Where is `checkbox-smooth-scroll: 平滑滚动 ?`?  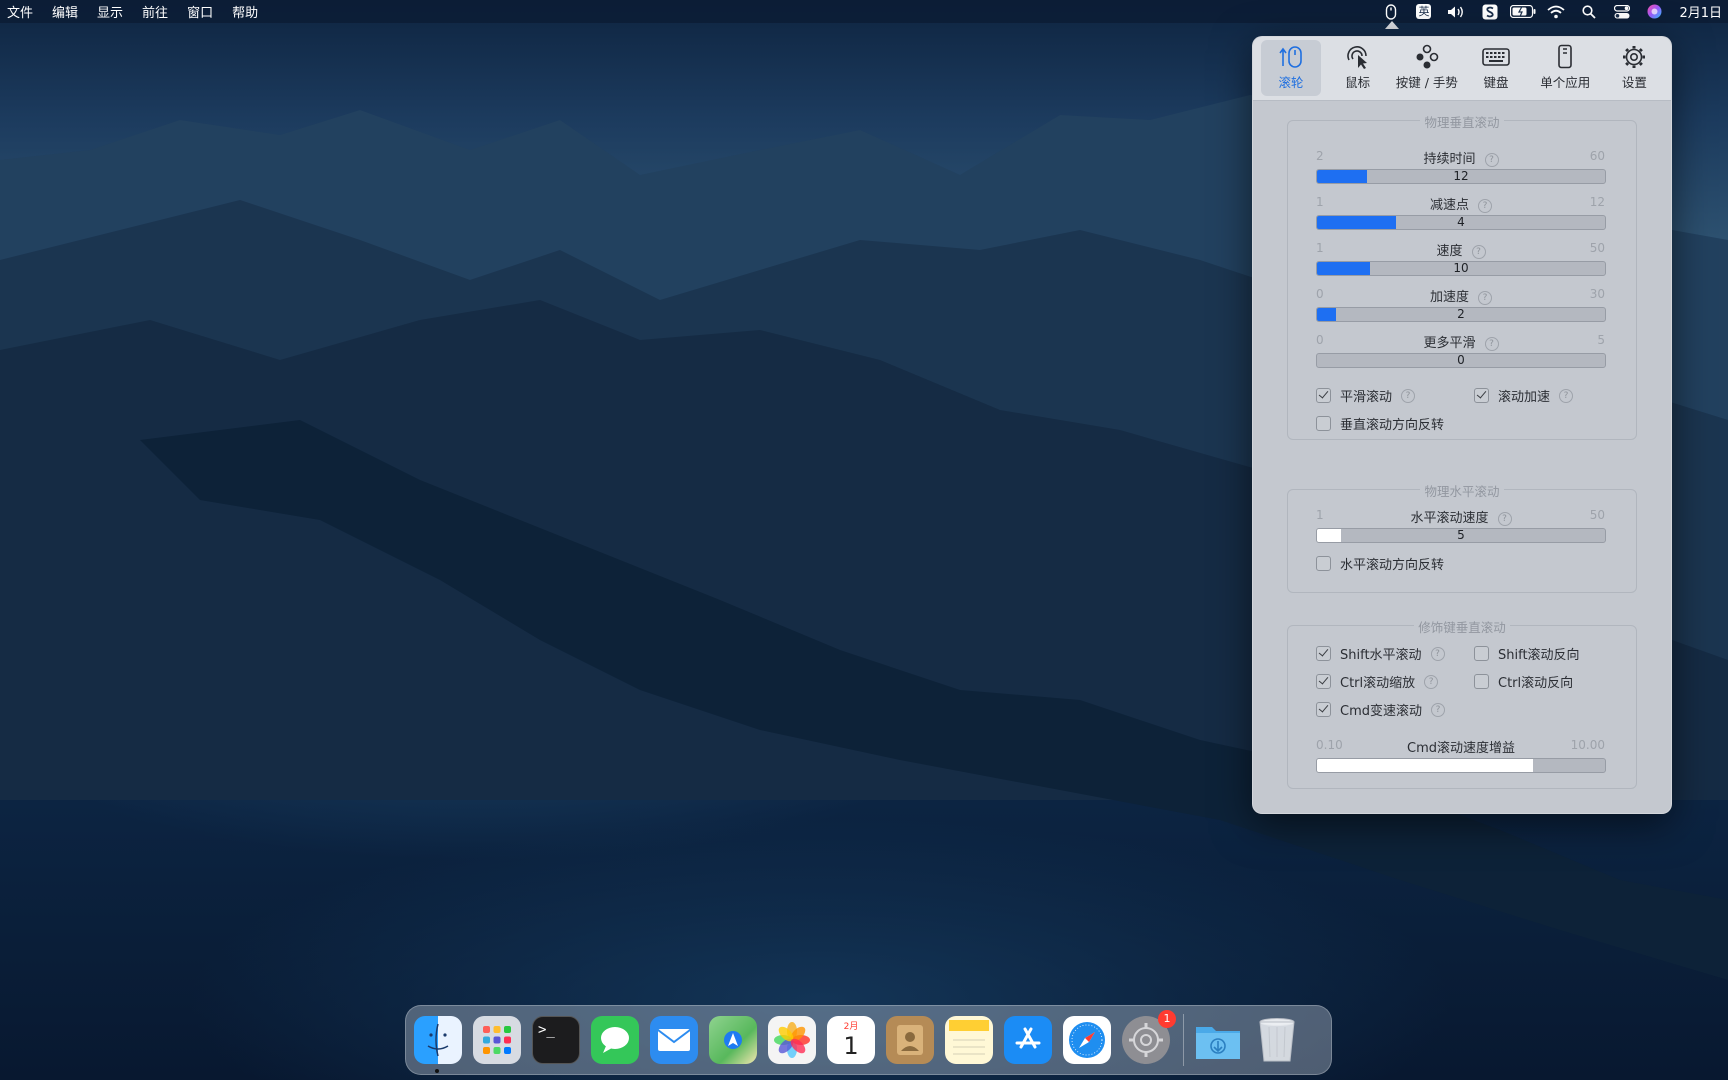 checkbox-smooth-scroll: 平滑滚动 ? is located at coordinates (1366, 395).